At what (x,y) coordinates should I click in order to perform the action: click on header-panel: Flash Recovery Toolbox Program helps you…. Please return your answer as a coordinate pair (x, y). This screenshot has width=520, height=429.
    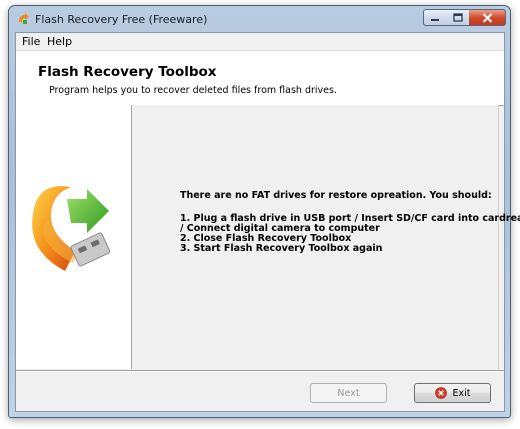
    Looking at the image, I should click on (260, 78).